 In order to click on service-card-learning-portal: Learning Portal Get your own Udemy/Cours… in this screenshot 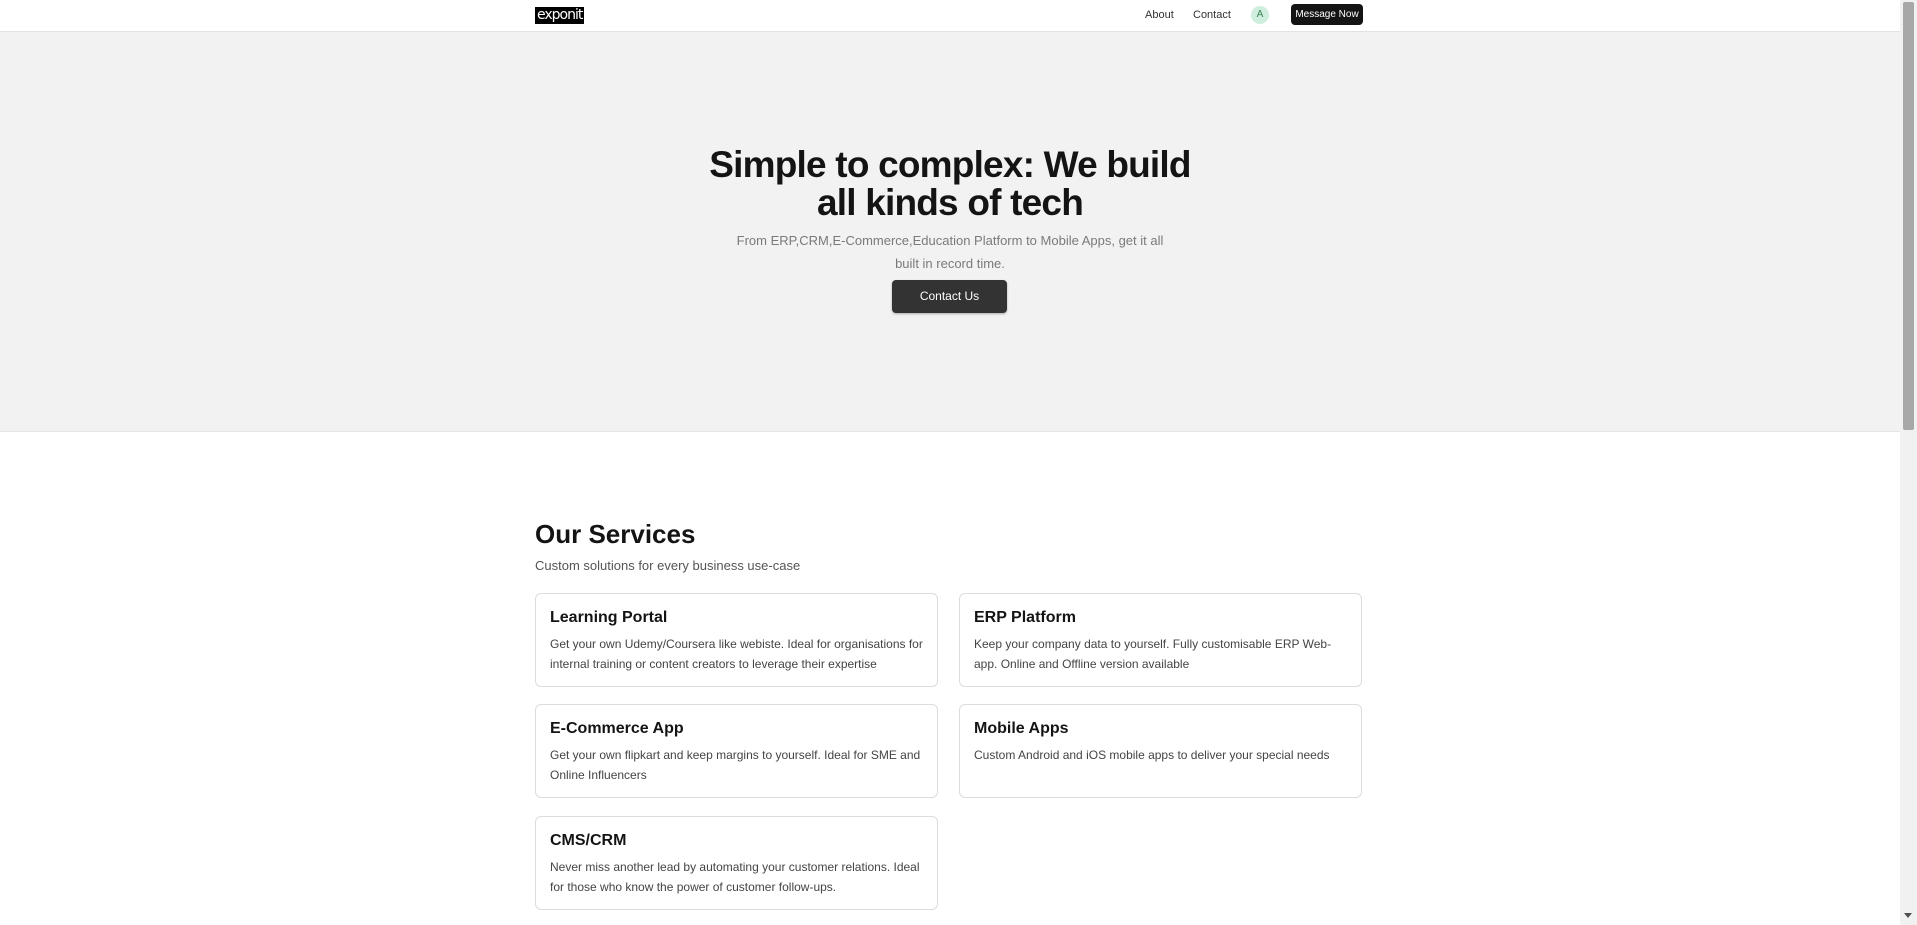, I will do `click(736, 640)`.